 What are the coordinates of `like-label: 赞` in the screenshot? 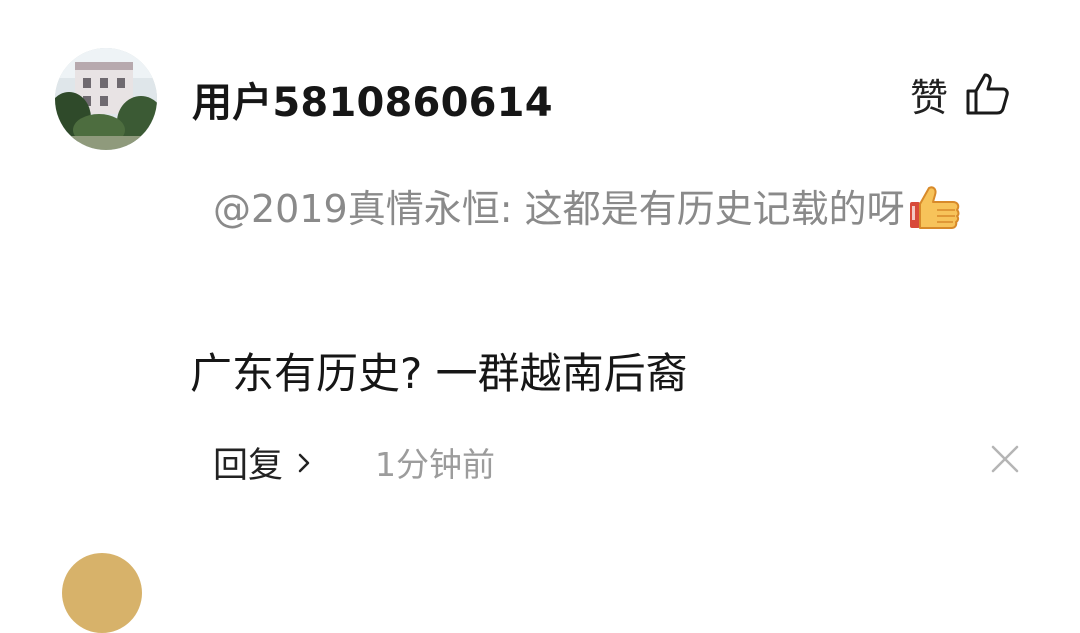 It's located at (929, 97).